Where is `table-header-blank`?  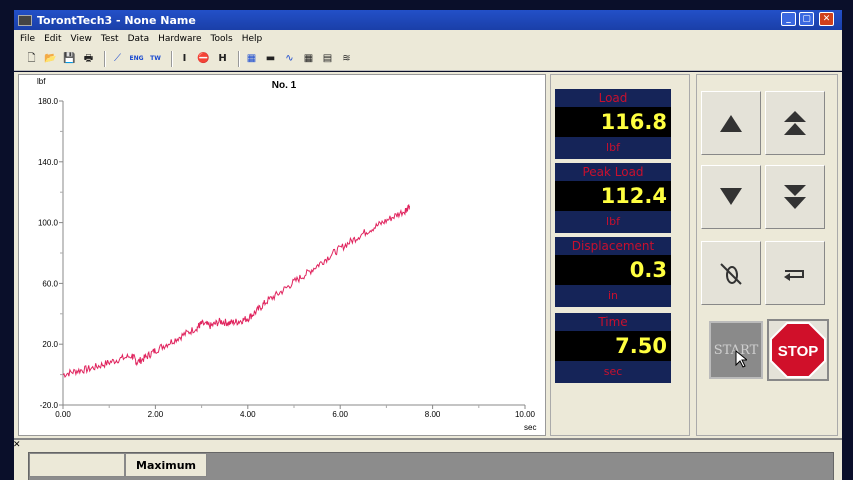
table-header-blank is located at coordinates (77, 465).